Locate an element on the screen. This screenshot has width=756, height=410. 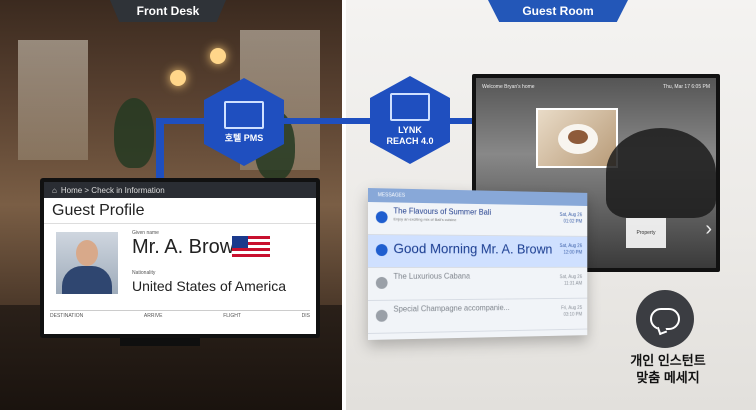
caption-line2: 맞춤 메세지 is located at coordinates (668, 377).